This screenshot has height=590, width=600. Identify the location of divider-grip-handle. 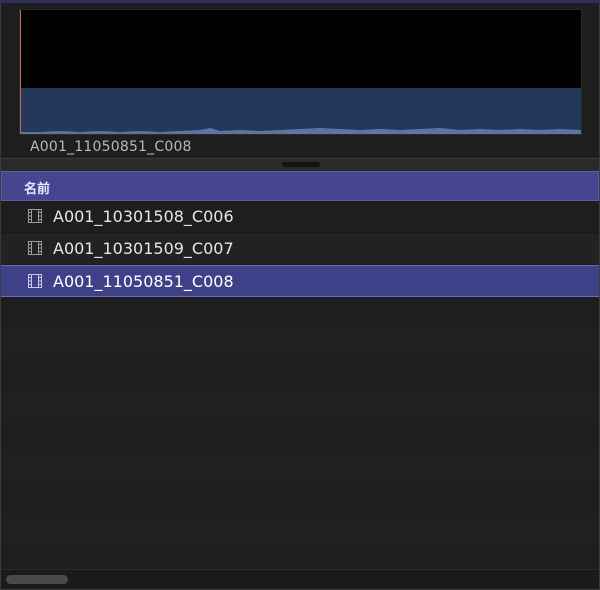
(301, 164).